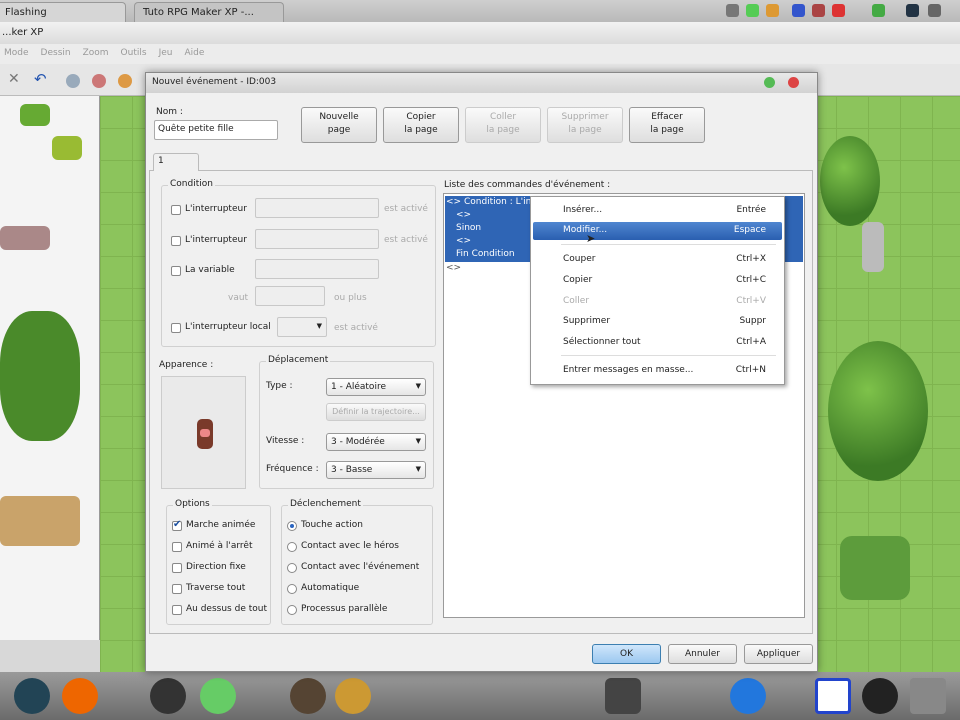  I want to click on close-icon, so click(793, 82).